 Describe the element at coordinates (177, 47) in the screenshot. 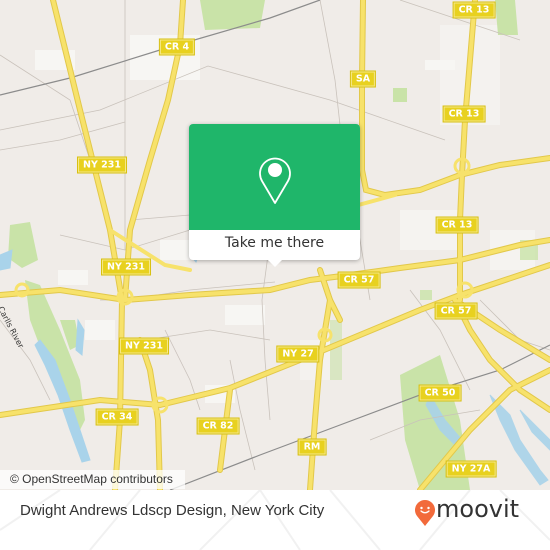

I see `road-shield-cr4: CR 4` at that location.